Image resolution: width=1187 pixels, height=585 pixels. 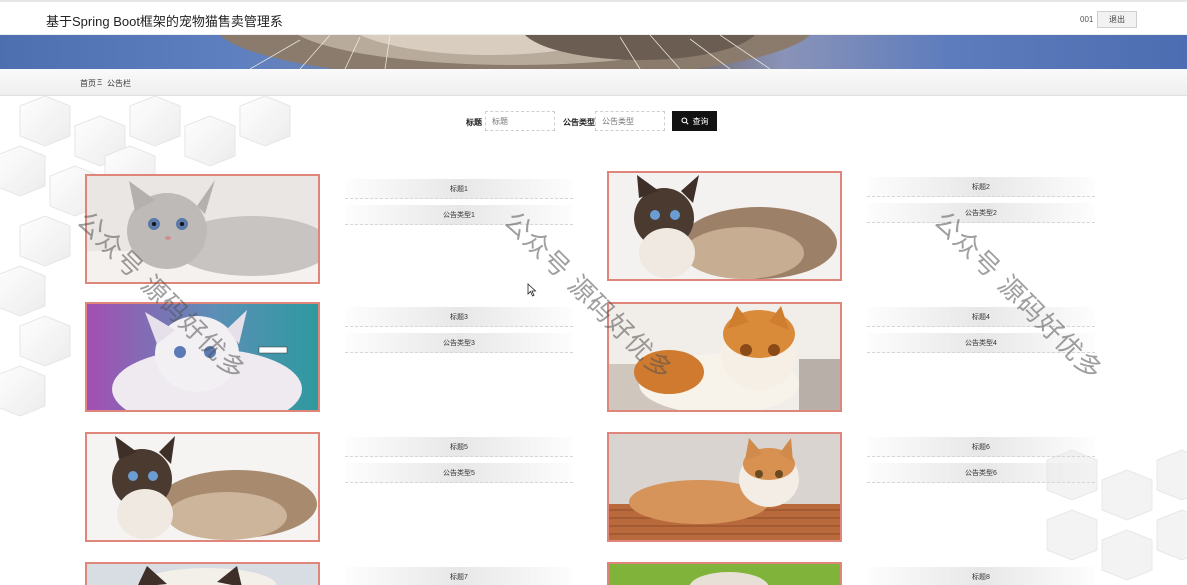 I want to click on notice-type-2: 公告类型2, so click(x=981, y=213).